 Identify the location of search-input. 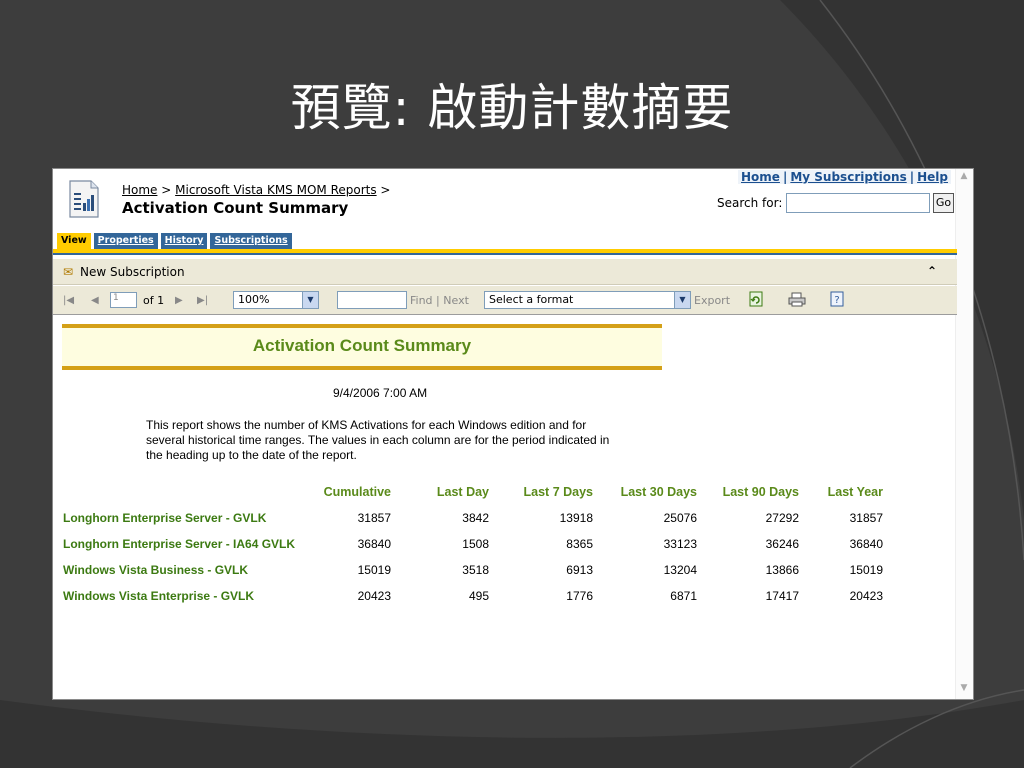
(858, 203).